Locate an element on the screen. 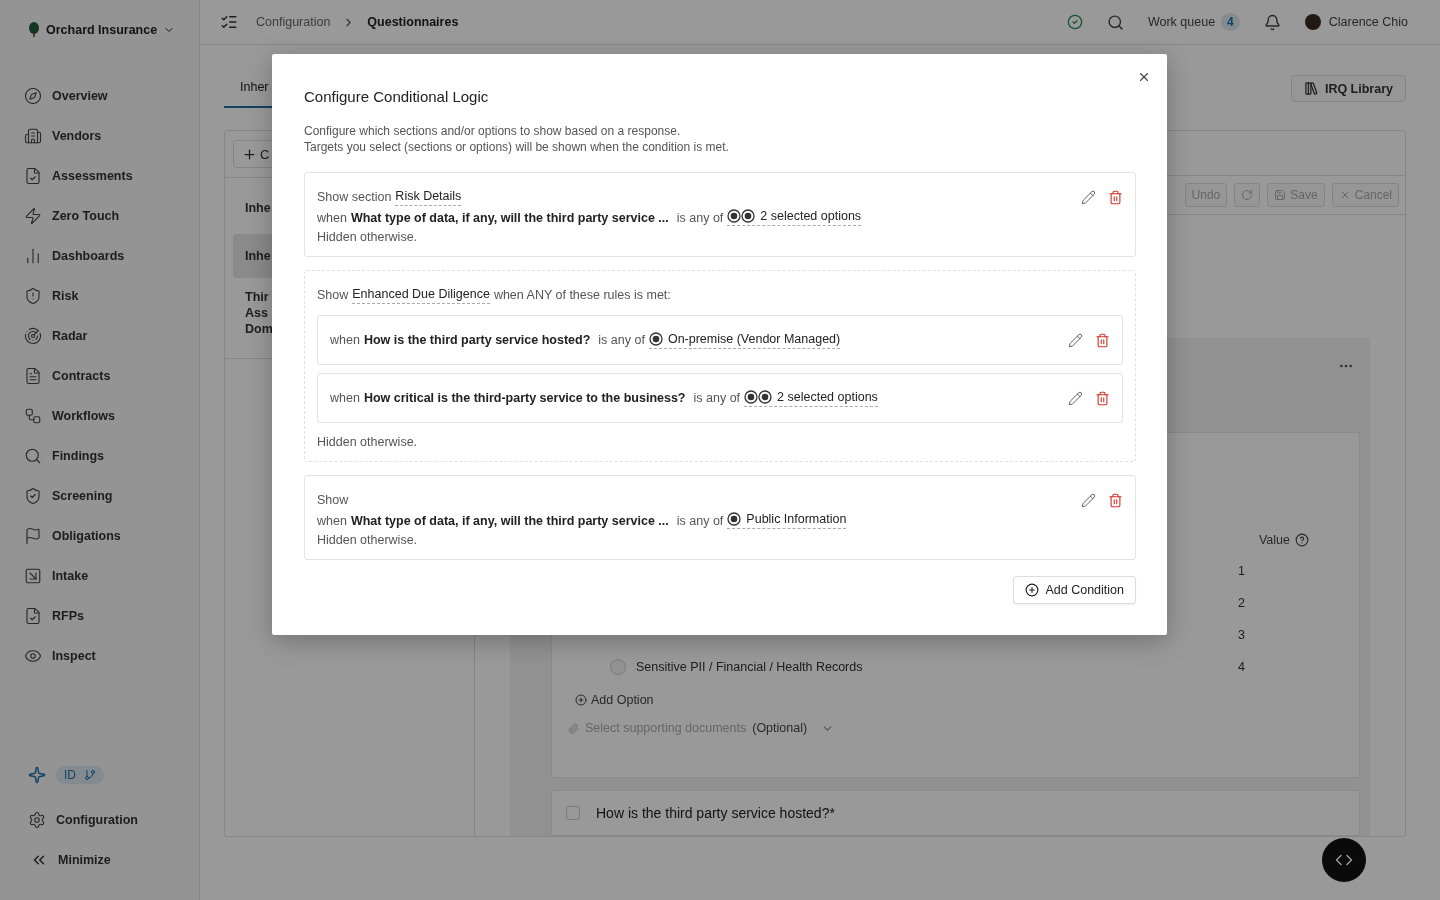 This screenshot has width=1440, height=900. gear-icon is located at coordinates (37, 820).